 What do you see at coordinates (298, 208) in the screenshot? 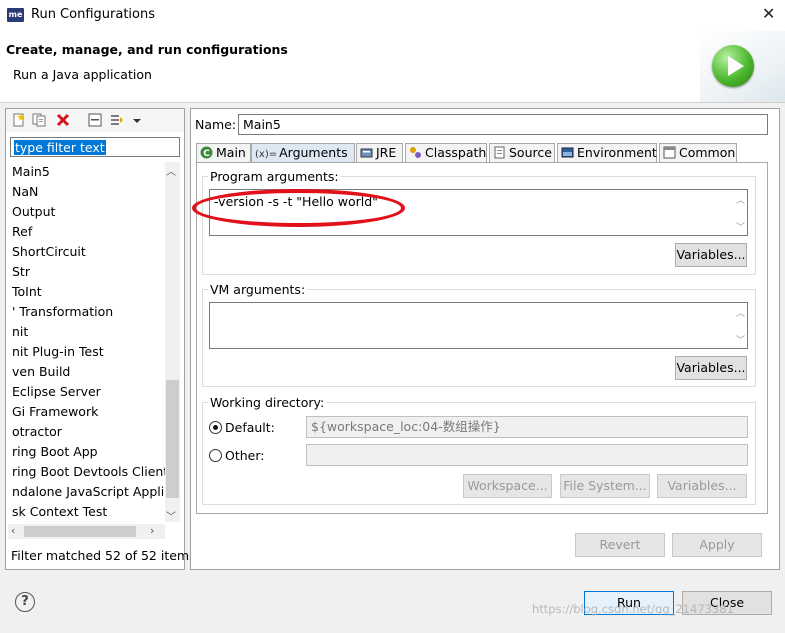
I see `annotation-oval` at bounding box center [298, 208].